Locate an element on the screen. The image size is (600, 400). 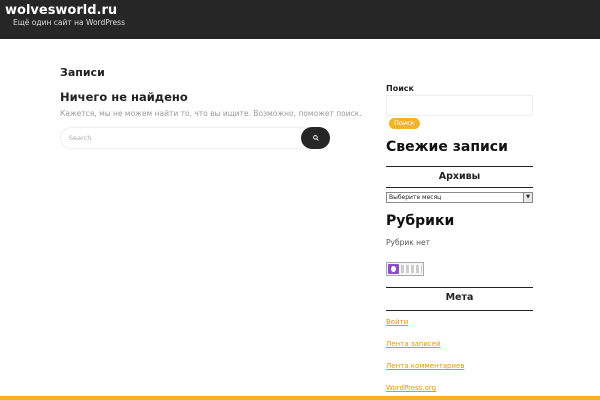
recent-posts-title: Свежие записи is located at coordinates (447, 147).